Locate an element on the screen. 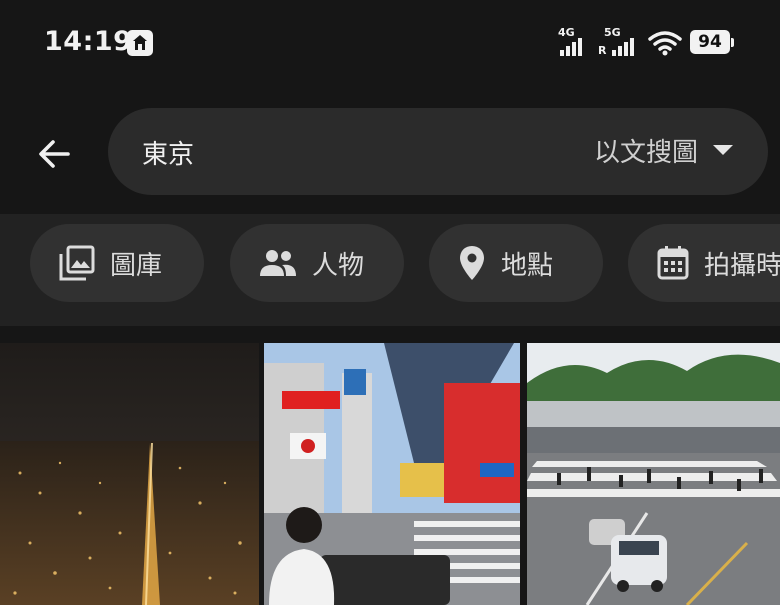 The height and width of the screenshot is (605, 780). status-time: 14:19 is located at coordinates (88, 41).